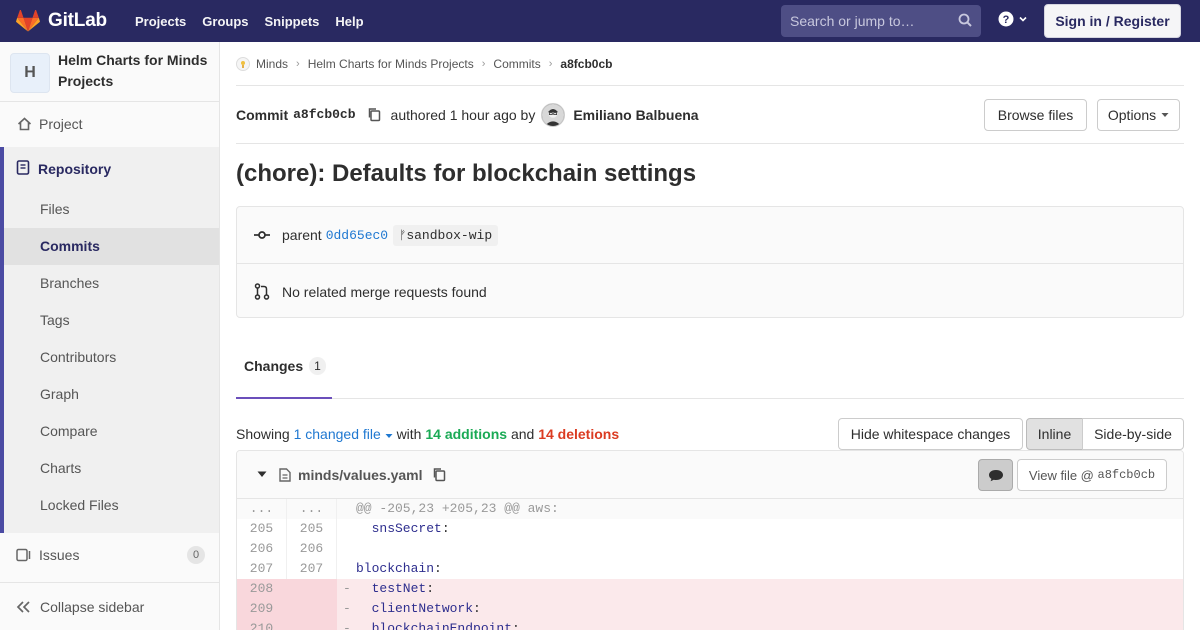 This screenshot has height=630, width=1200. Describe the element at coordinates (160, 21) in the screenshot. I see `nav-projects: Projects` at that location.